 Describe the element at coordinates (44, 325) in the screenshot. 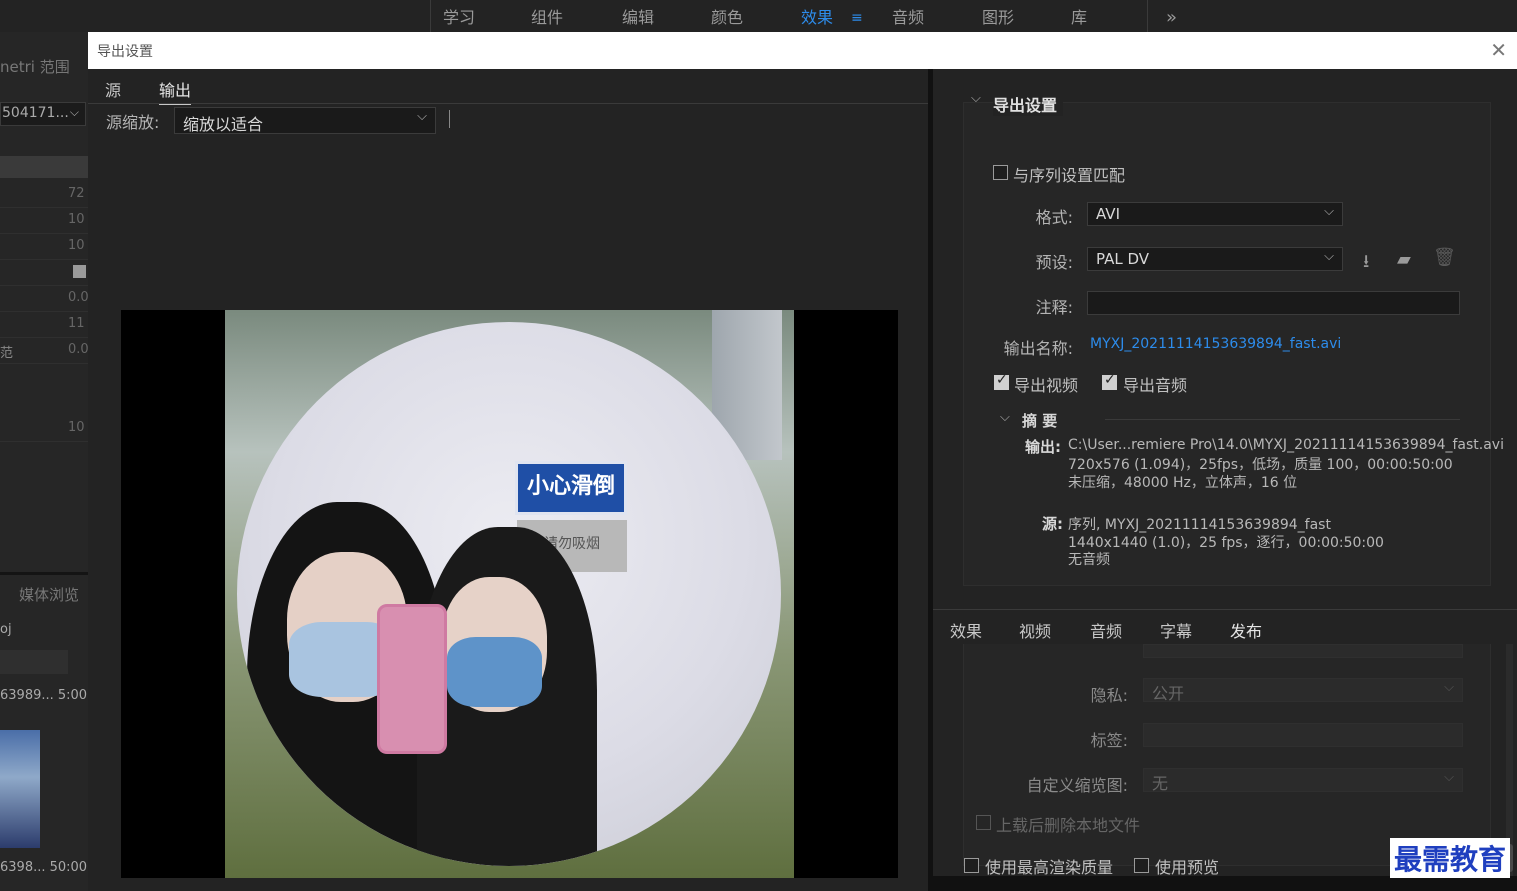

I see `list-item: 11` at that location.